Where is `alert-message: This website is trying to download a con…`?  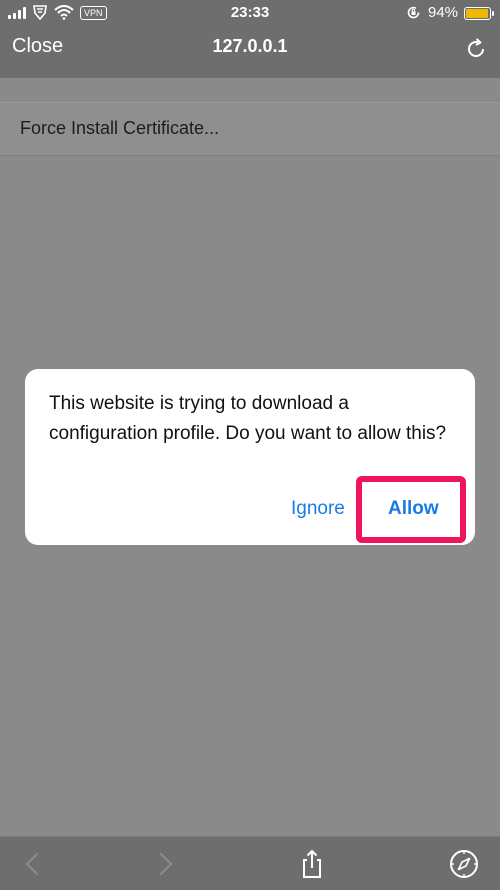 alert-message: This website is trying to download a con… is located at coordinates (248, 418).